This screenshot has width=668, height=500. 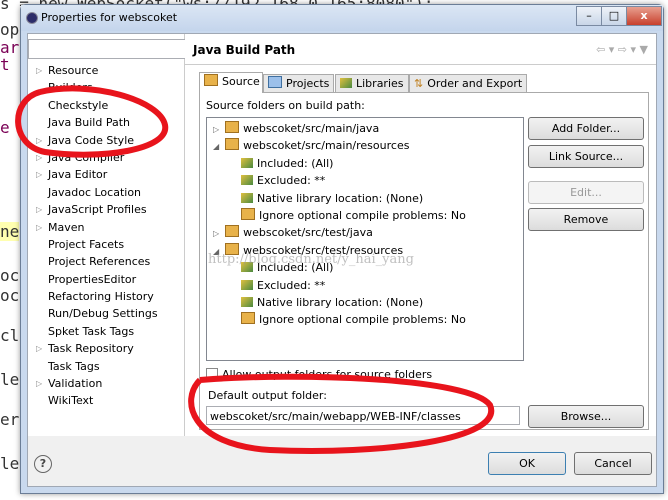 I want to click on tab-projects: Projects, so click(x=299, y=83).